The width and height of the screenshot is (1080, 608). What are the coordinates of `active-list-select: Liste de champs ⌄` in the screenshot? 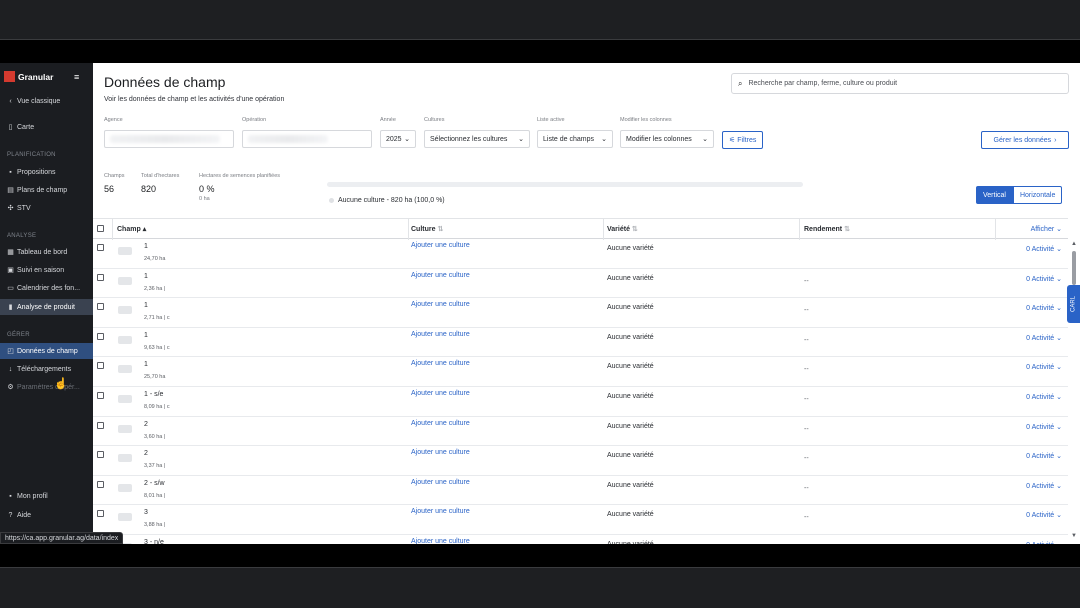 It's located at (575, 139).